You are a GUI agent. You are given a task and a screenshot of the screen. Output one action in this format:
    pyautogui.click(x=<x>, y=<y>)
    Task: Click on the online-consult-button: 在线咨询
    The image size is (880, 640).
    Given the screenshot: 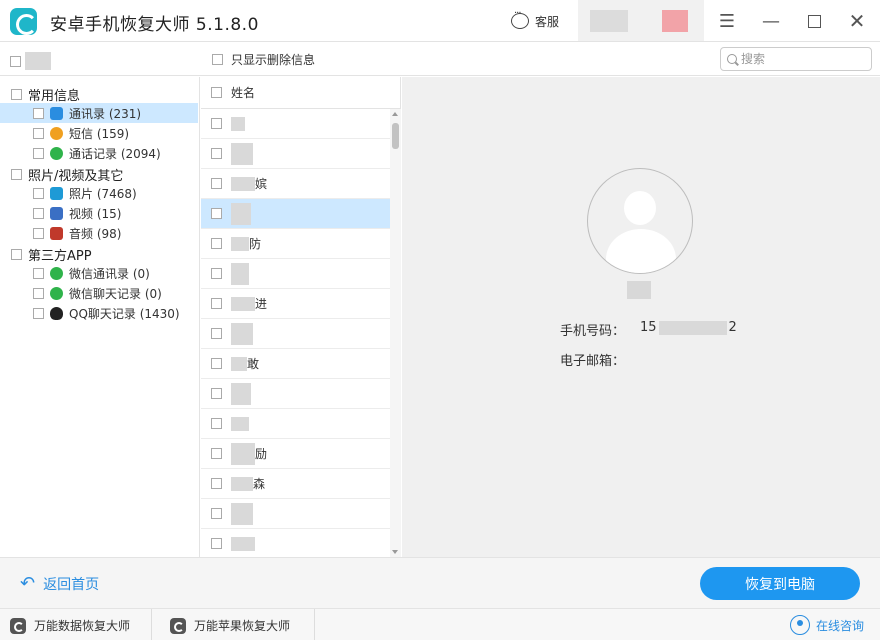 What is the action you would take?
    pyautogui.click(x=827, y=625)
    